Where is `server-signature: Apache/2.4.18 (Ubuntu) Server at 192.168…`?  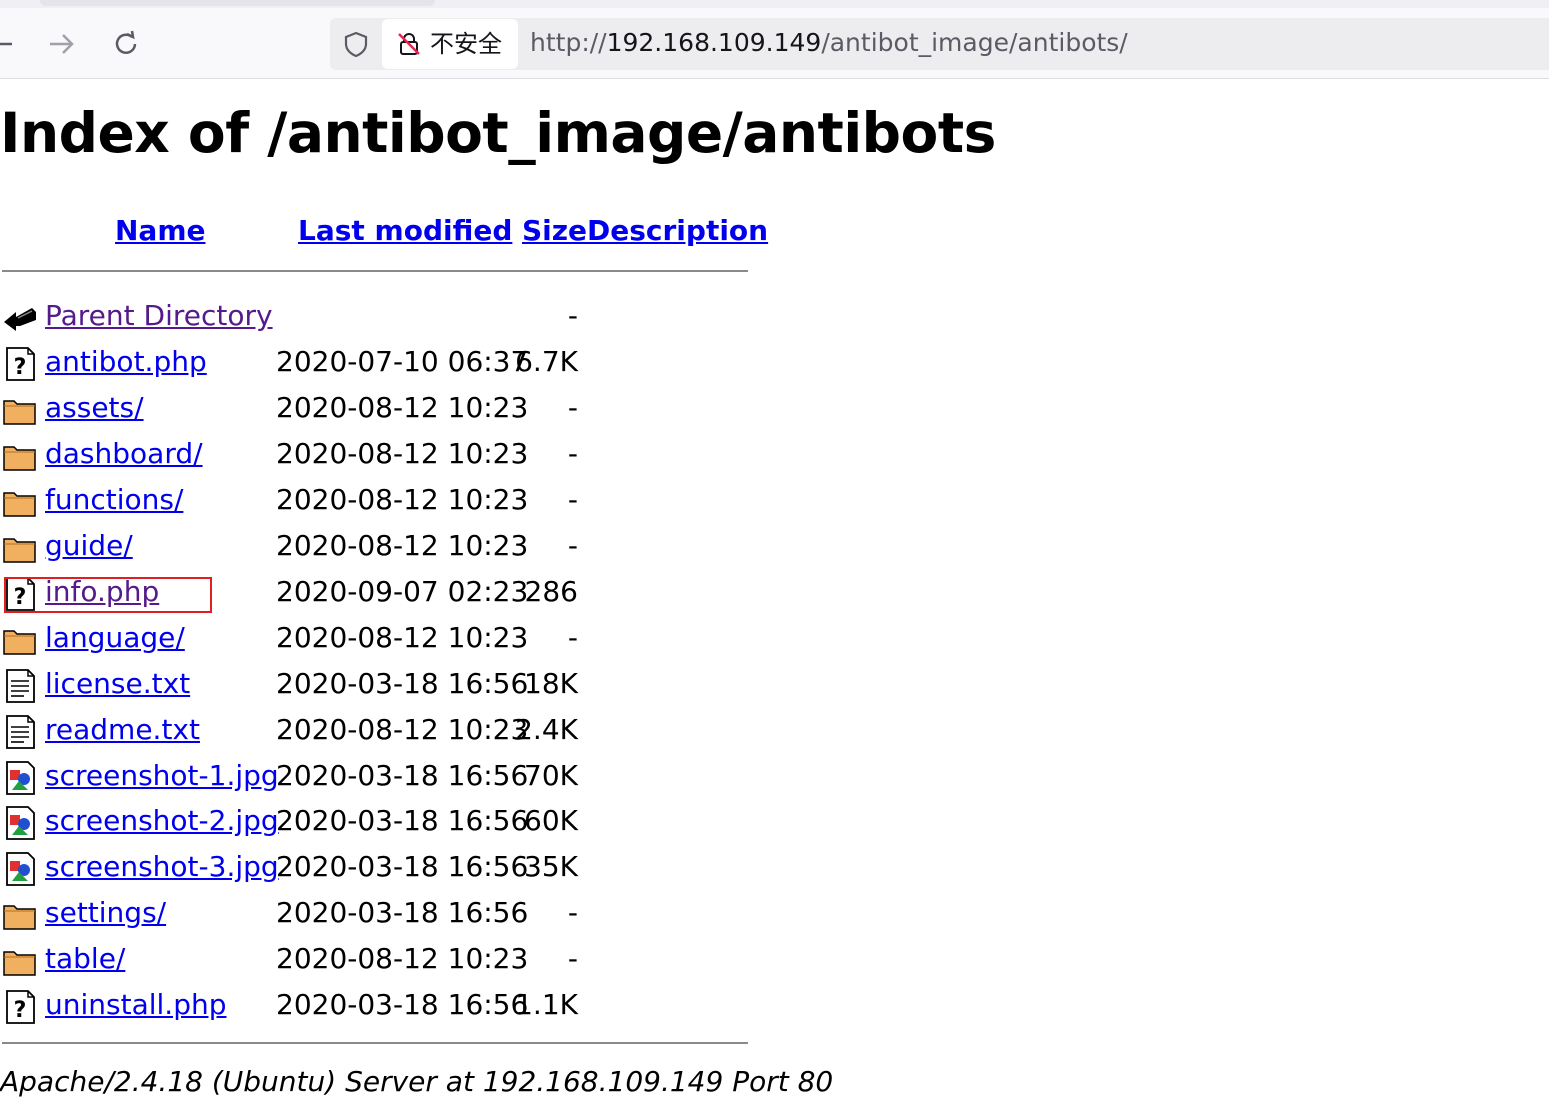 server-signature: Apache/2.4.18 (Ubuntu) Server at 192.168… is located at coordinates (417, 1081).